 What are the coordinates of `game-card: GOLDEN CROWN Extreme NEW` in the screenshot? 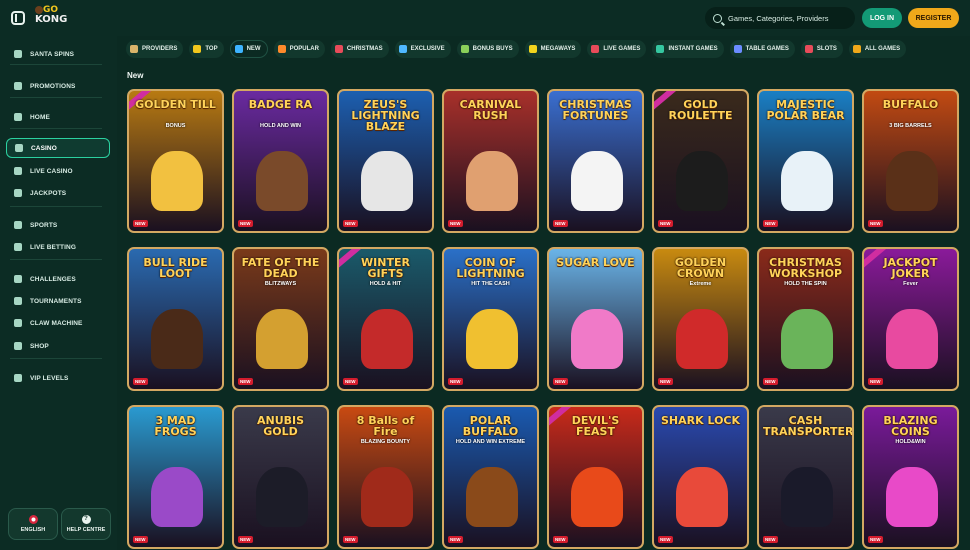 It's located at (700, 319).